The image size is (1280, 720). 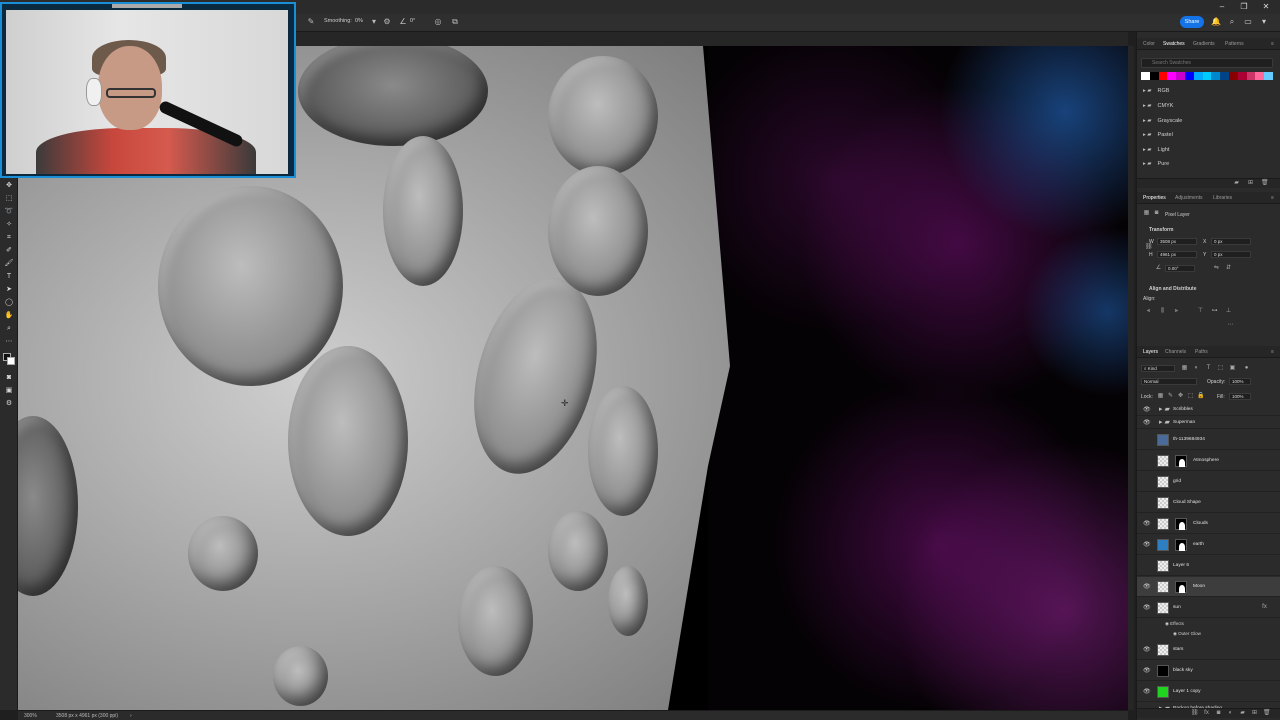 I want to click on swatch-folder-rgb: ▸ ▰ RGB, so click(x=1156, y=91).